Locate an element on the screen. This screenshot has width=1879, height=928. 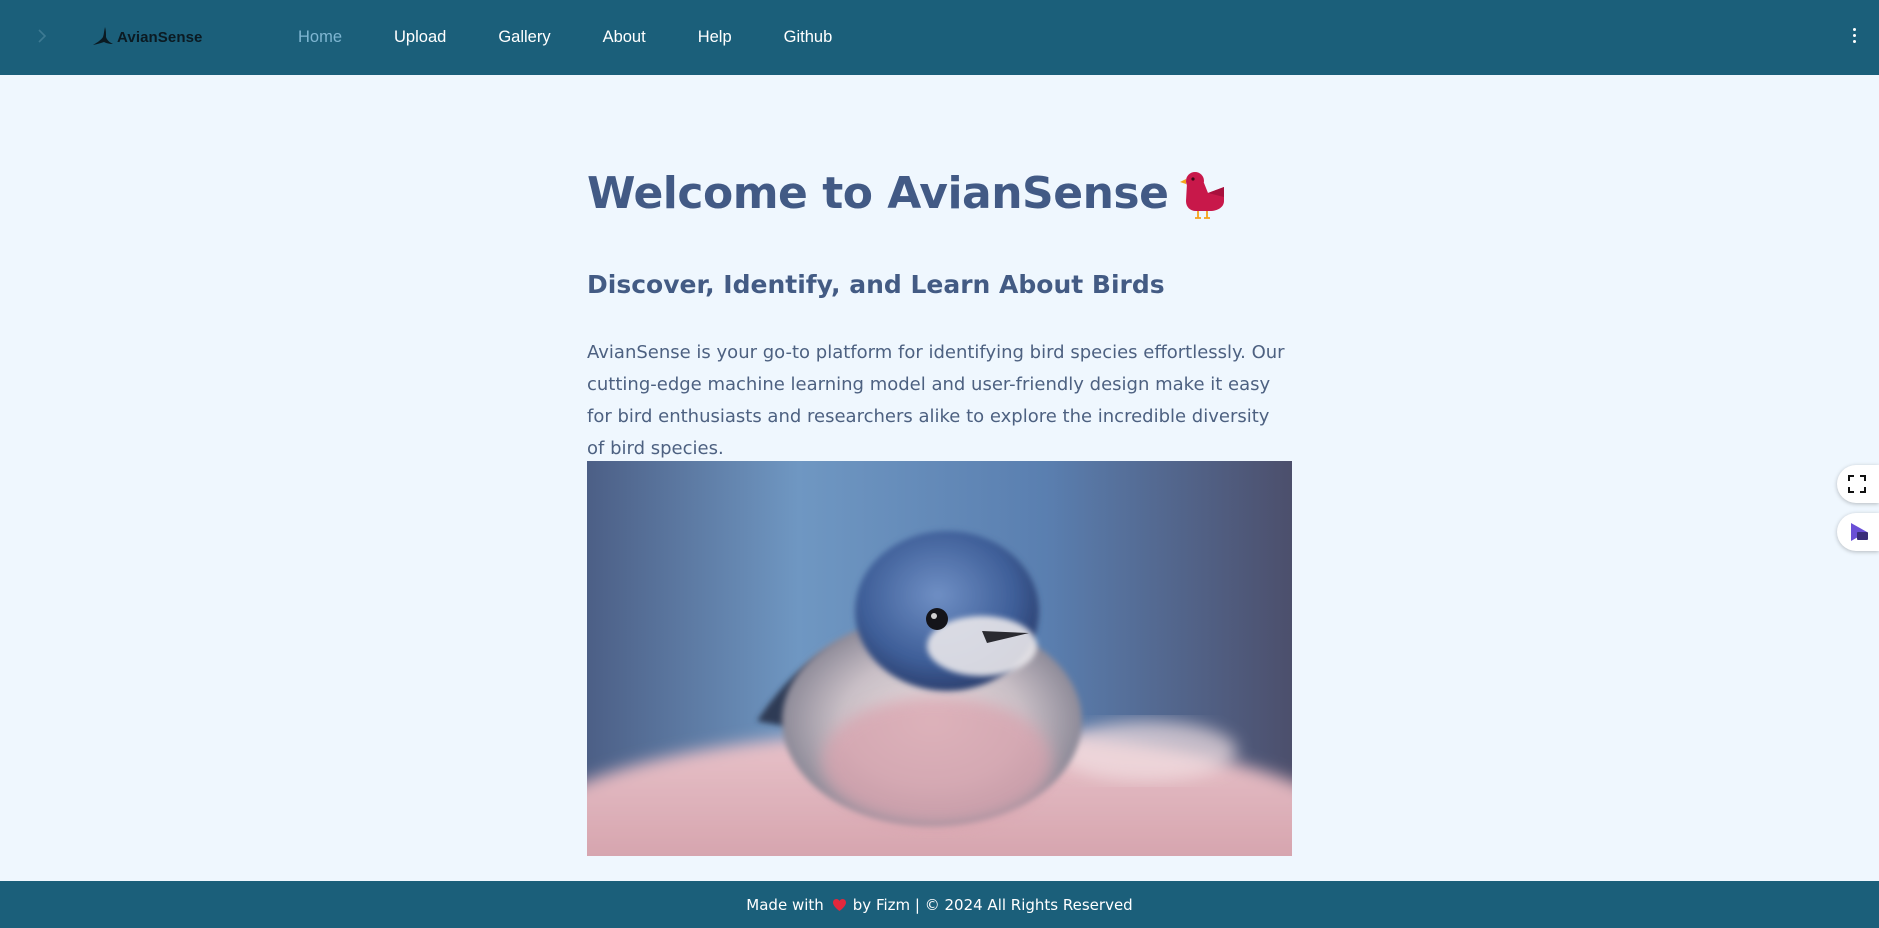
sidebar-toggle-button is located at coordinates (42, 36).